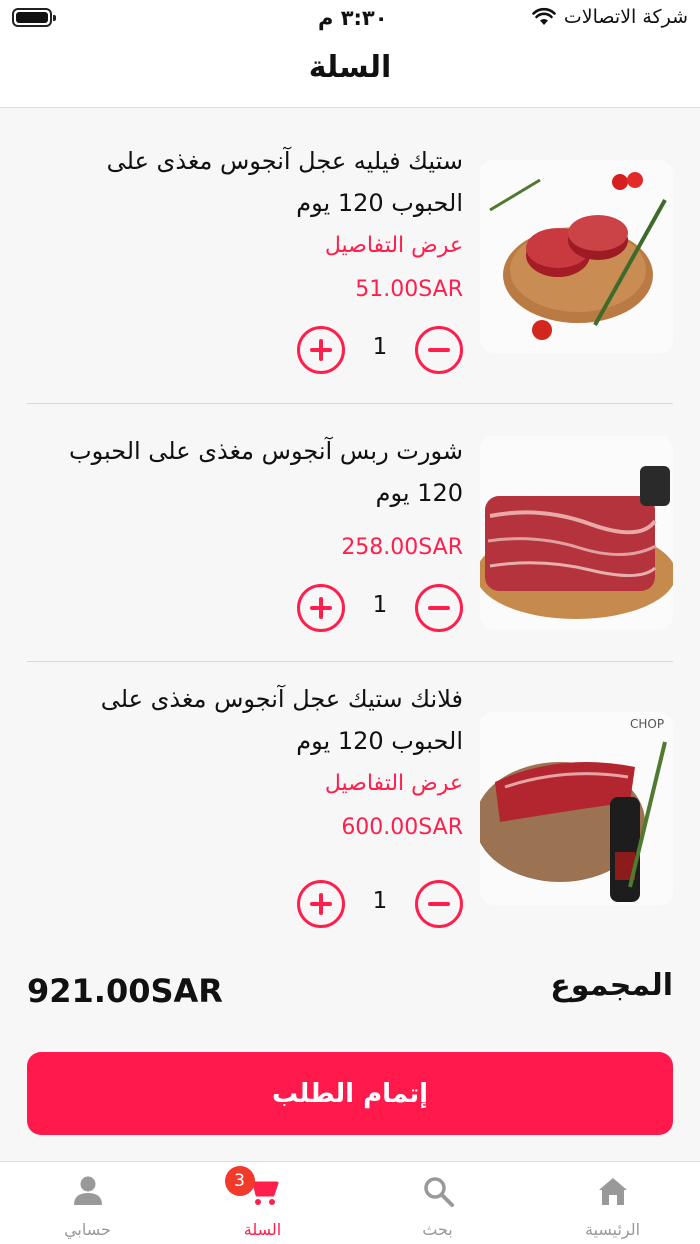 This screenshot has width=700, height=1244. Describe the element at coordinates (34, 17) in the screenshot. I see `battery-icon` at that location.